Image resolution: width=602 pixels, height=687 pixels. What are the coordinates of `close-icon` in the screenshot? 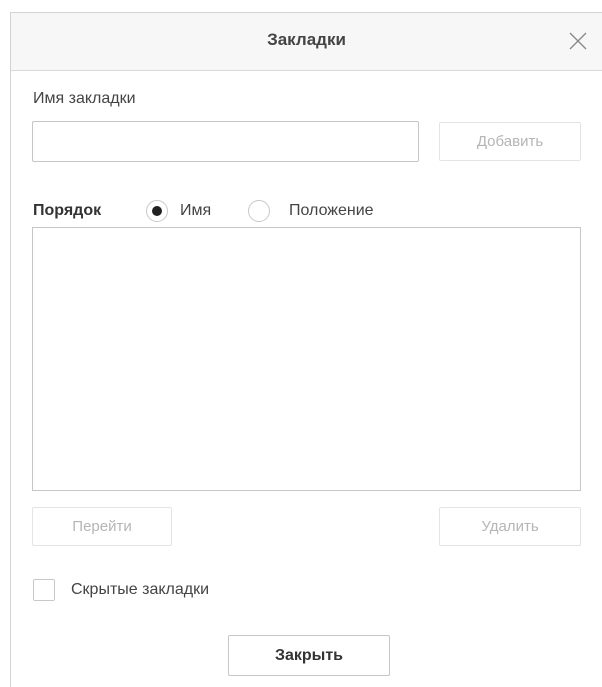 It's located at (578, 41).